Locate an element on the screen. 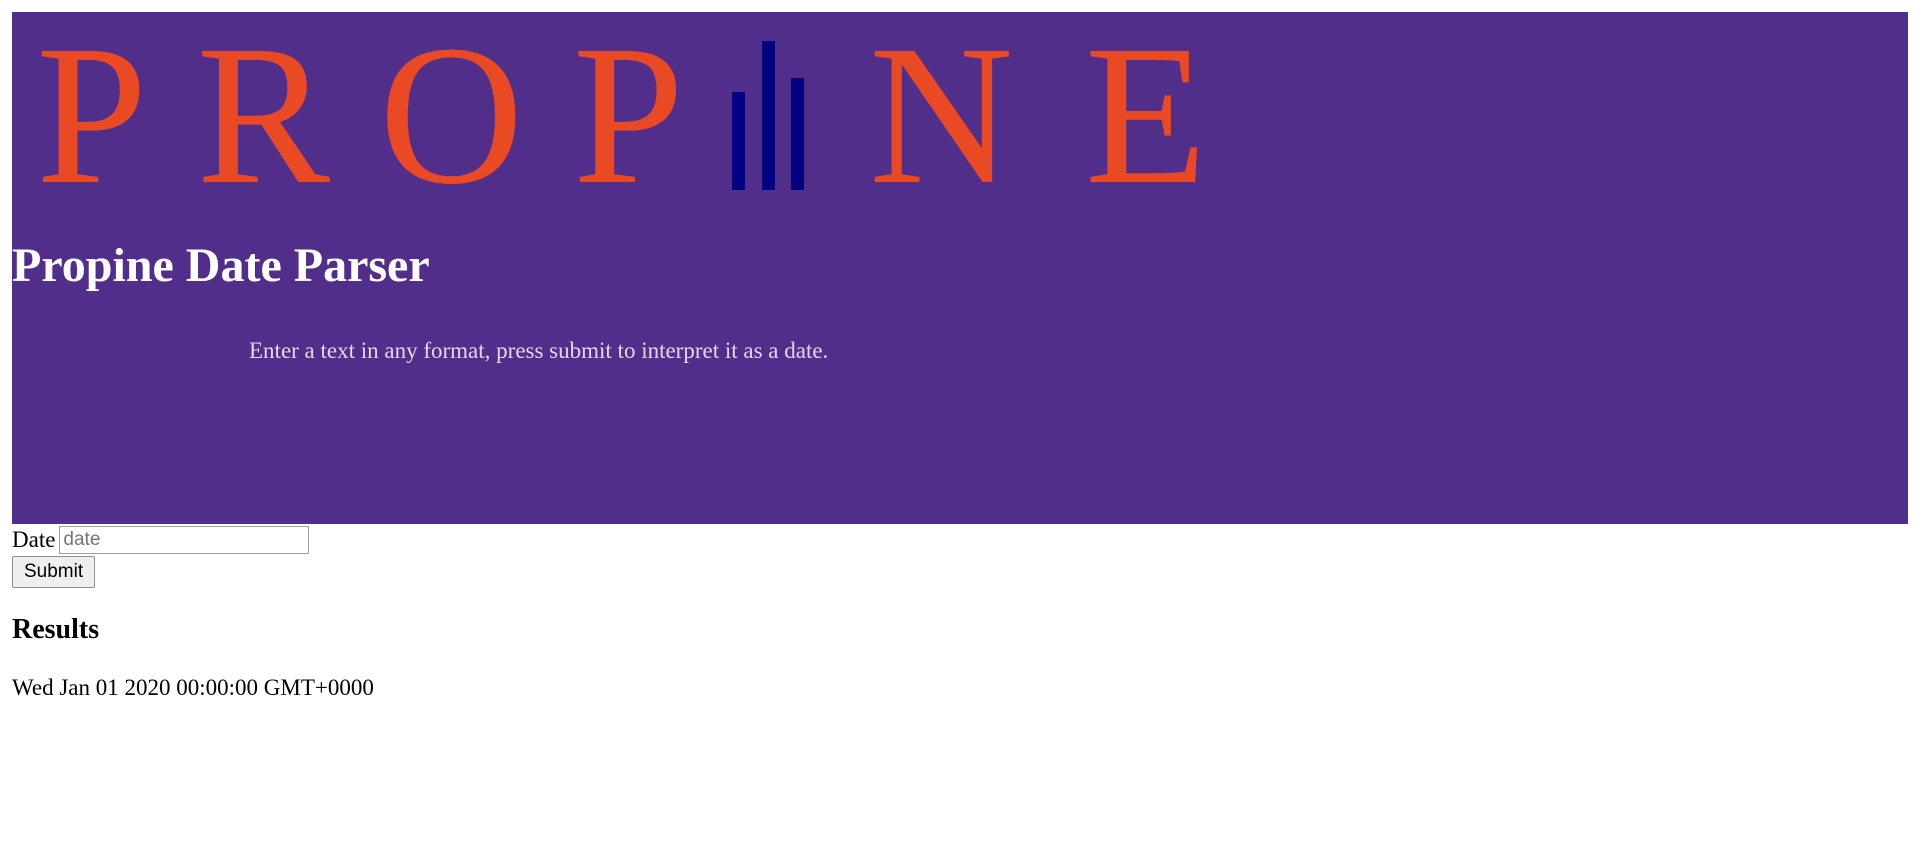 The height and width of the screenshot is (863, 1920). results-heading: Results is located at coordinates (56, 629).